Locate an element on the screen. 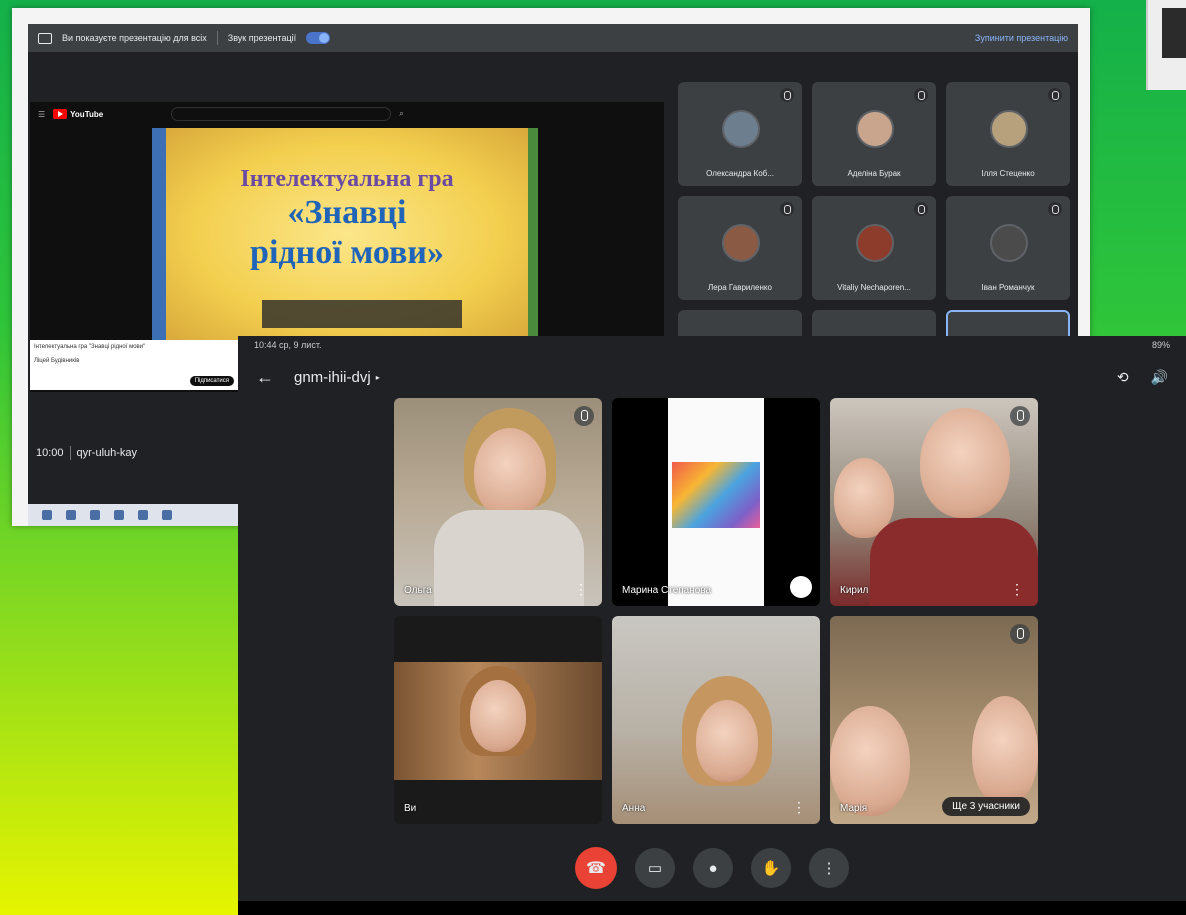 Image resolution: width=1186 pixels, height=915 pixels. back-arrow-icon: ← is located at coordinates (265, 377).